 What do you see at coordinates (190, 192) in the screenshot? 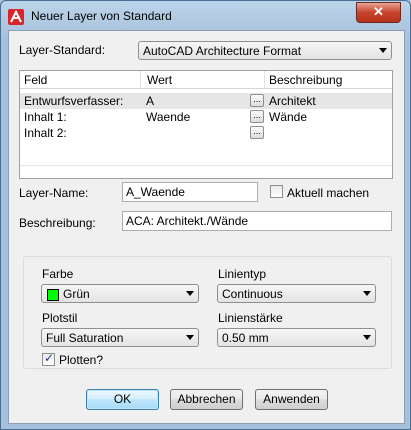
I see `layer-name-input: A_Waende` at bounding box center [190, 192].